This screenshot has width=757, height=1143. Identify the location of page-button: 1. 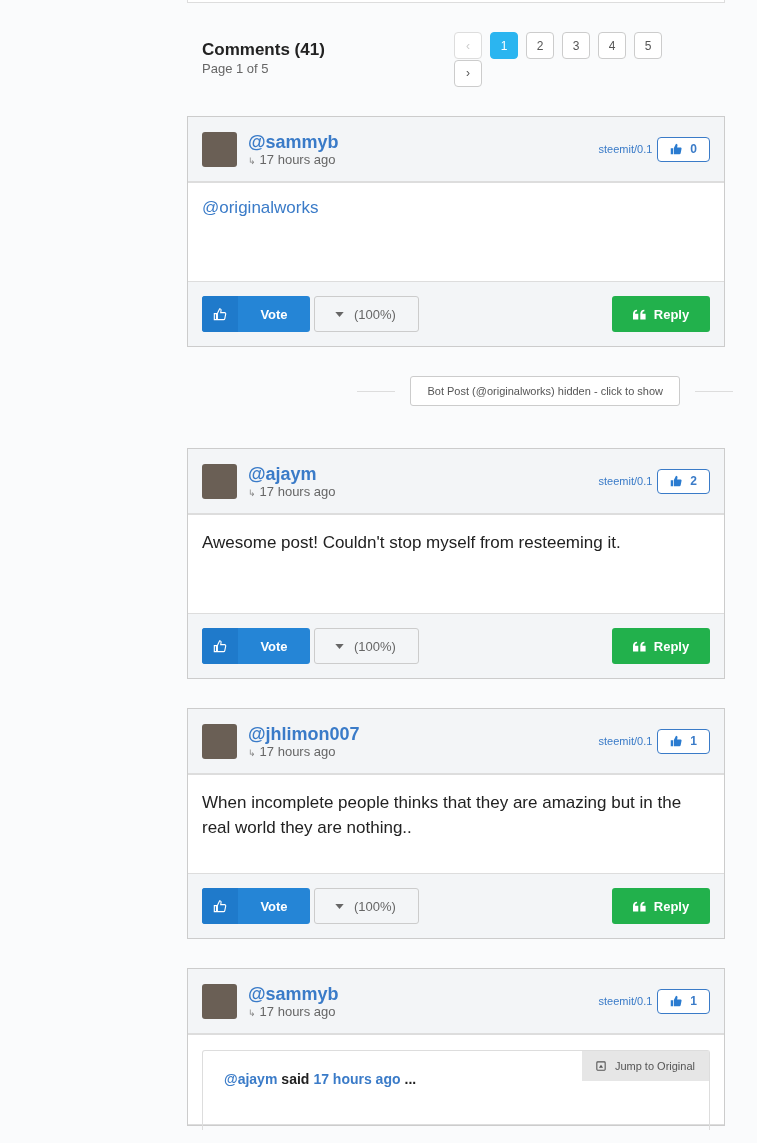
(504, 45).